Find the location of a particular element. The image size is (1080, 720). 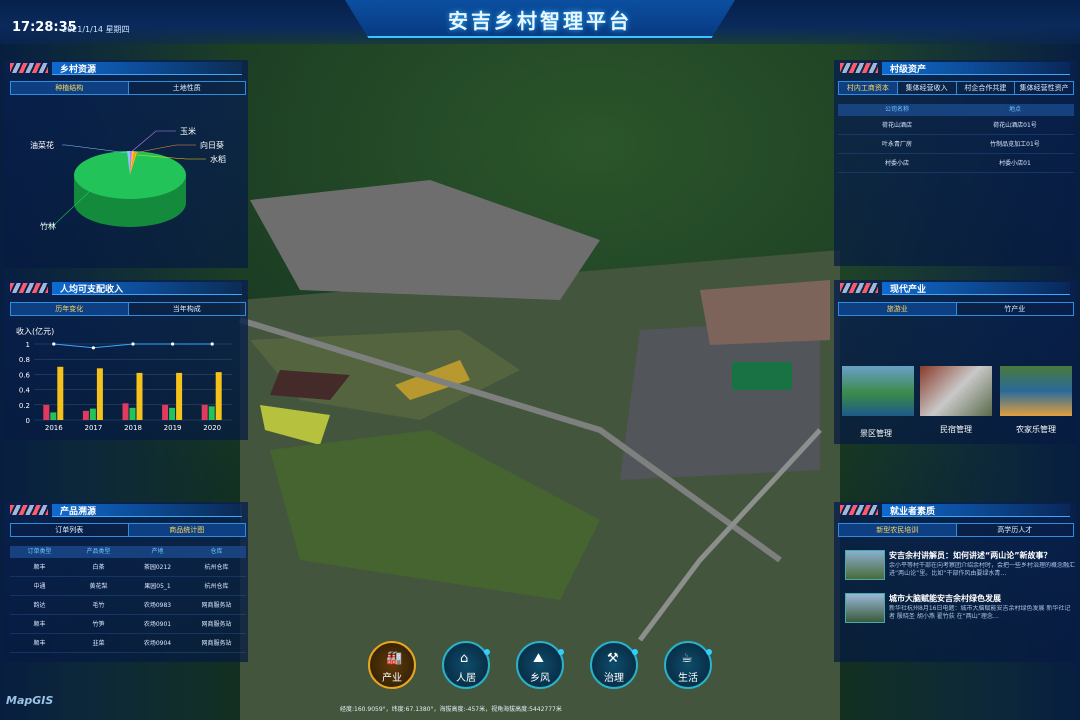

table-header: 公司名称 地点 is located at coordinates (956, 110).